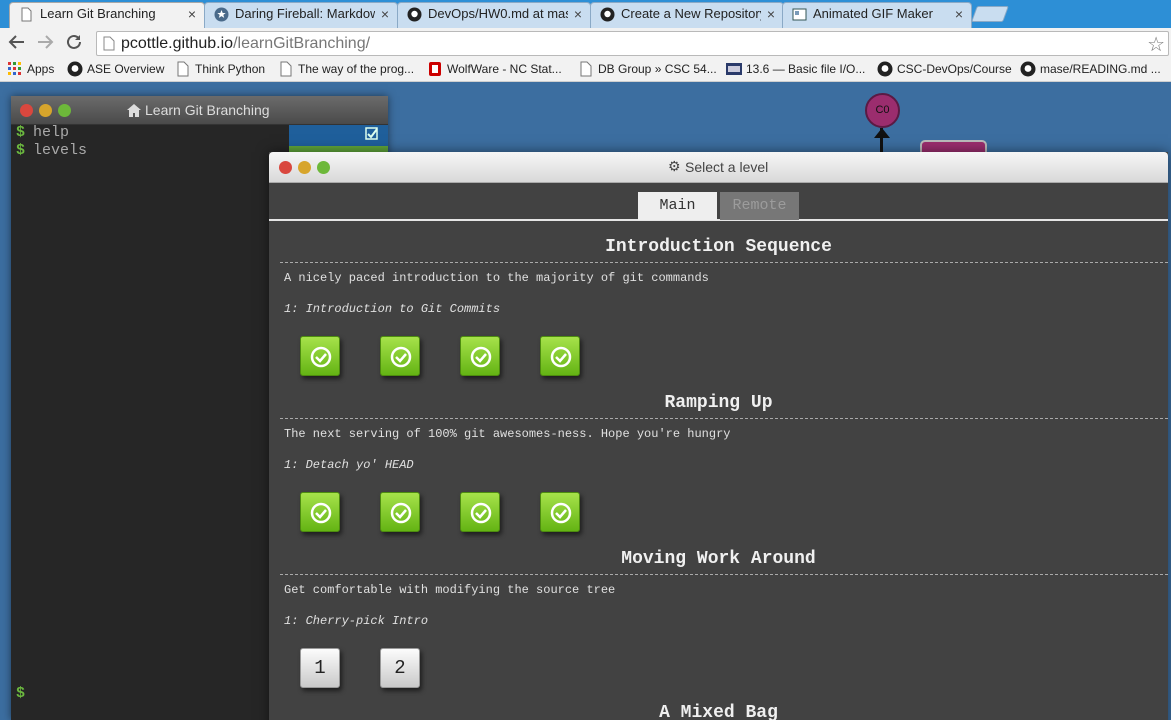 The width and height of the screenshot is (1171, 720). I want to click on terminal-command: levels, so click(60, 150).